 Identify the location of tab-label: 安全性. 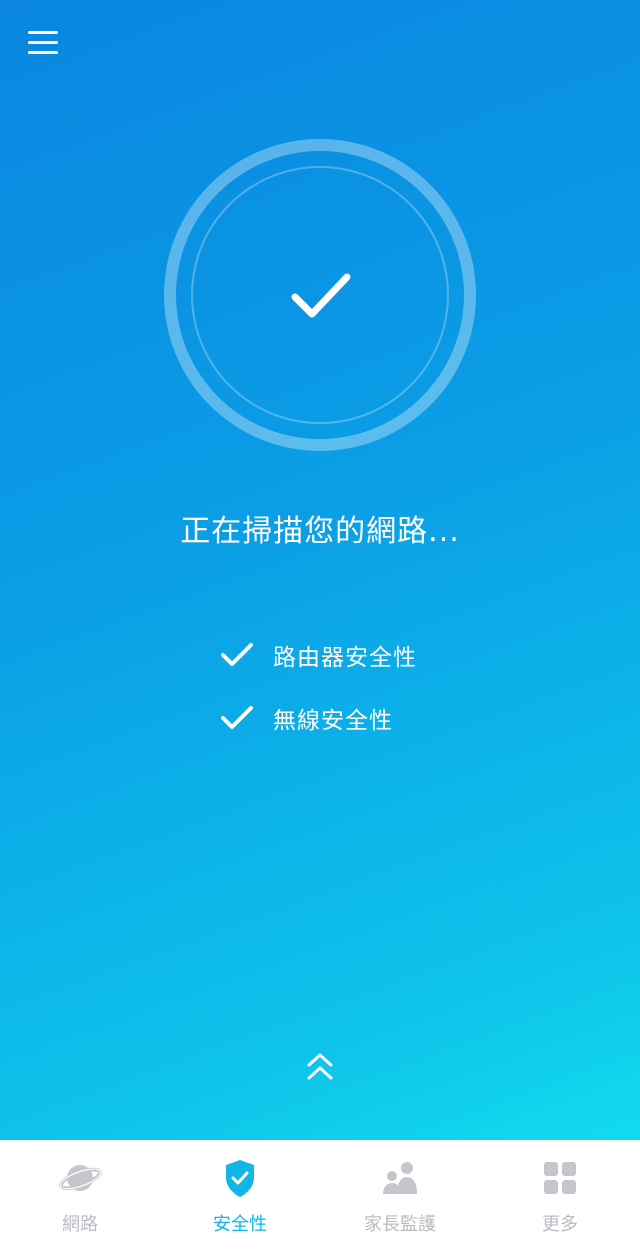
(240, 1224).